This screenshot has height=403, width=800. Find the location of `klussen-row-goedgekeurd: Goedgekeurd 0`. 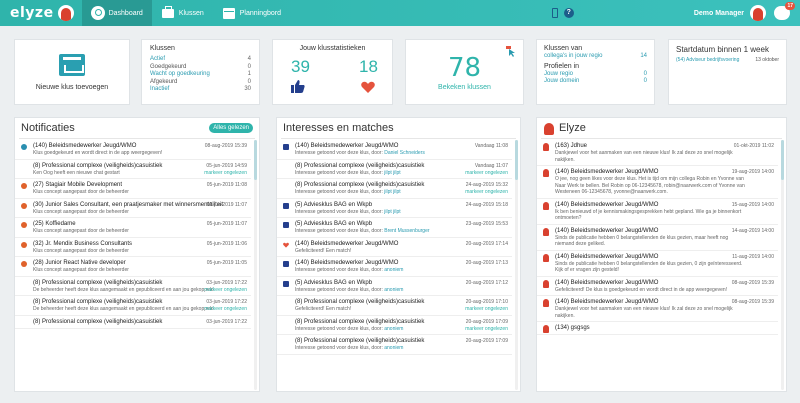

klussen-row-goedgekeurd: Goedgekeurd 0 is located at coordinates (200, 68).